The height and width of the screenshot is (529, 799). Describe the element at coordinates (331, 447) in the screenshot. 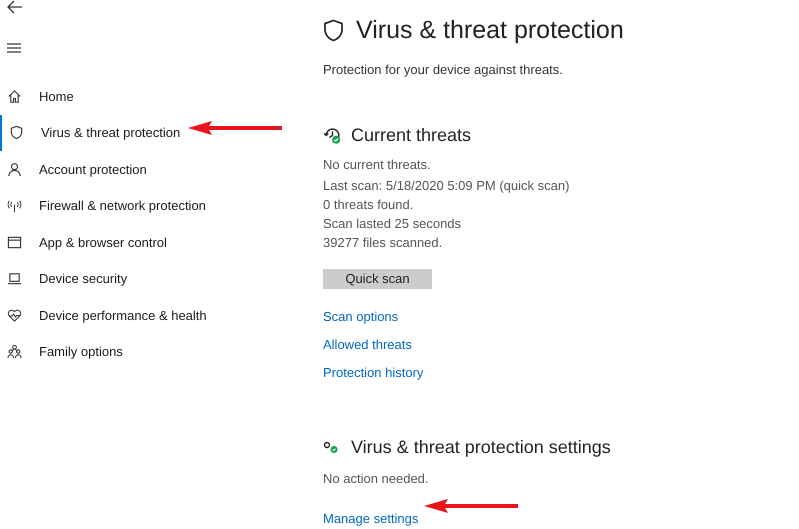

I see `gears-icon` at that location.